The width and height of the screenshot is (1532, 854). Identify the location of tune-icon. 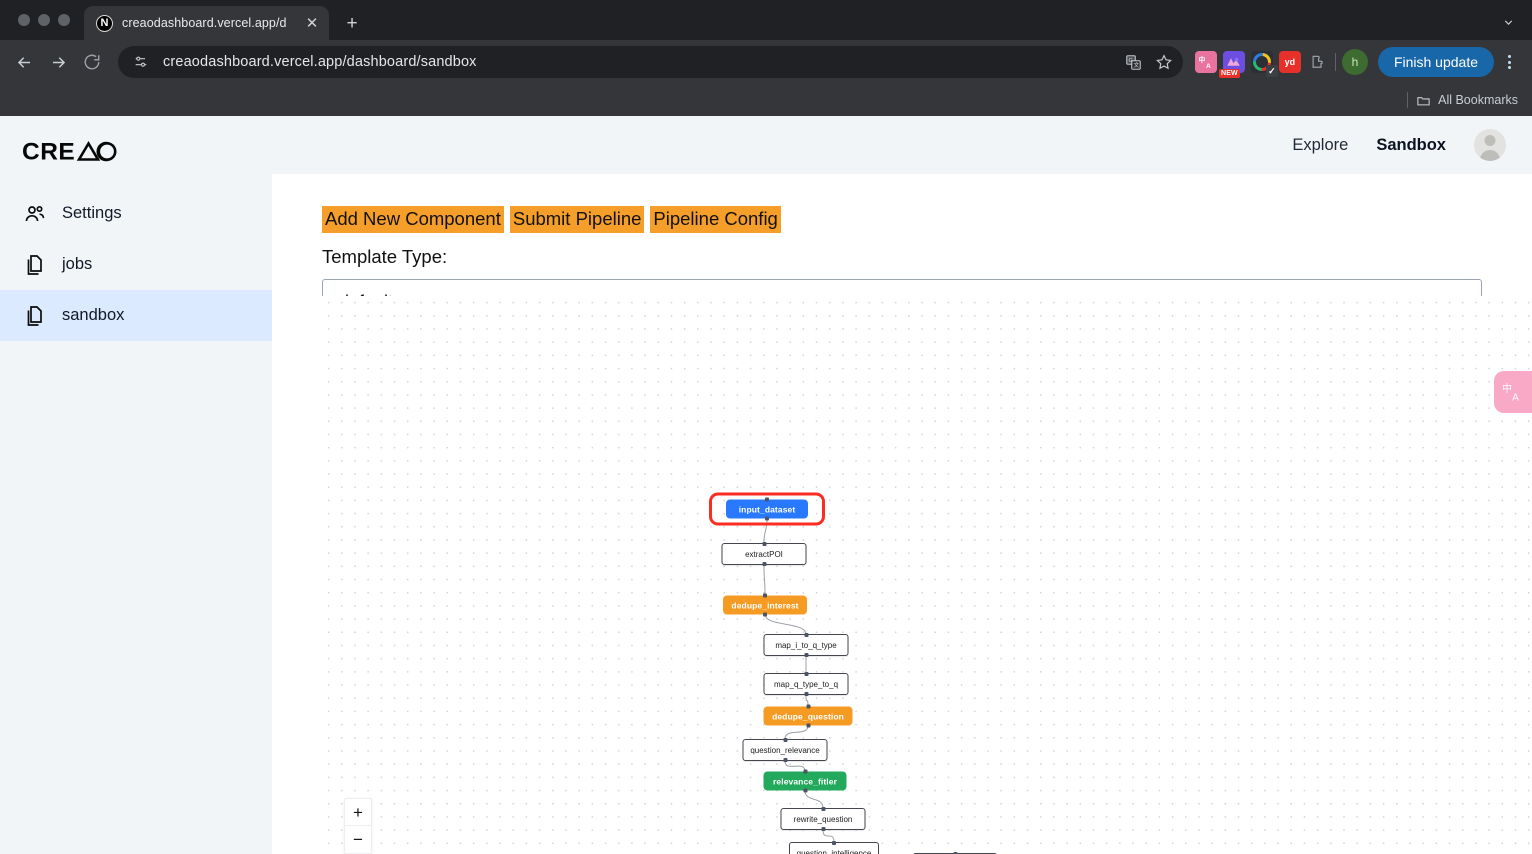
(141, 62).